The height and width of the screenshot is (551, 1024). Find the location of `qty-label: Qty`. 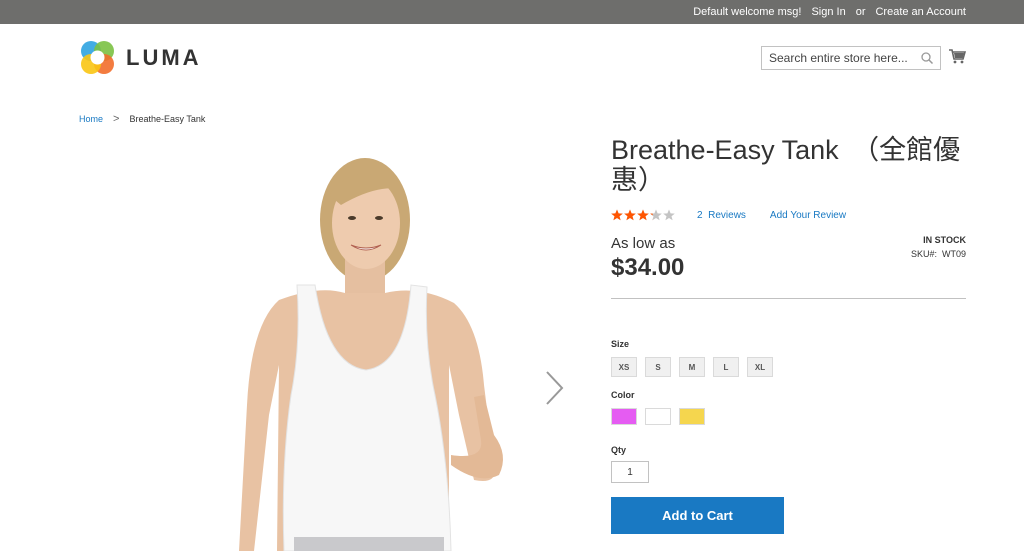

qty-label: Qty is located at coordinates (619, 450).